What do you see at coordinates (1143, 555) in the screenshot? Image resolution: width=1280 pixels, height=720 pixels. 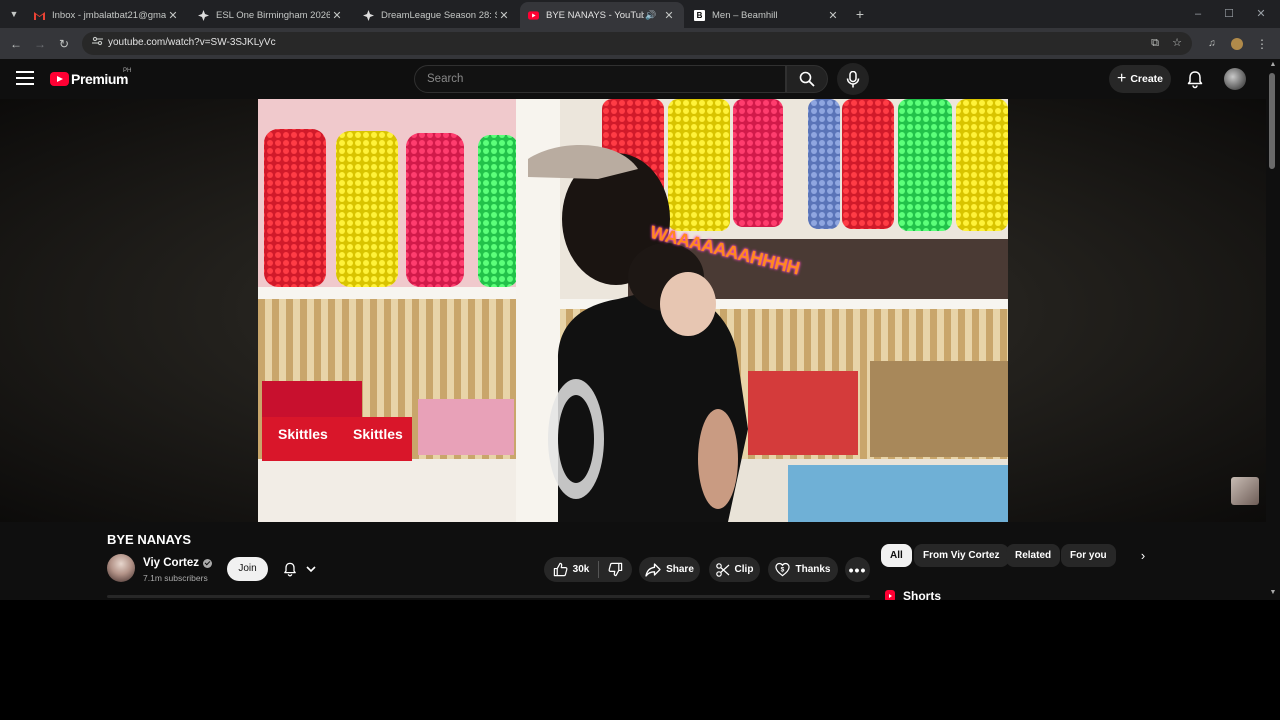 I see `chevron-right-icon: ›` at bounding box center [1143, 555].